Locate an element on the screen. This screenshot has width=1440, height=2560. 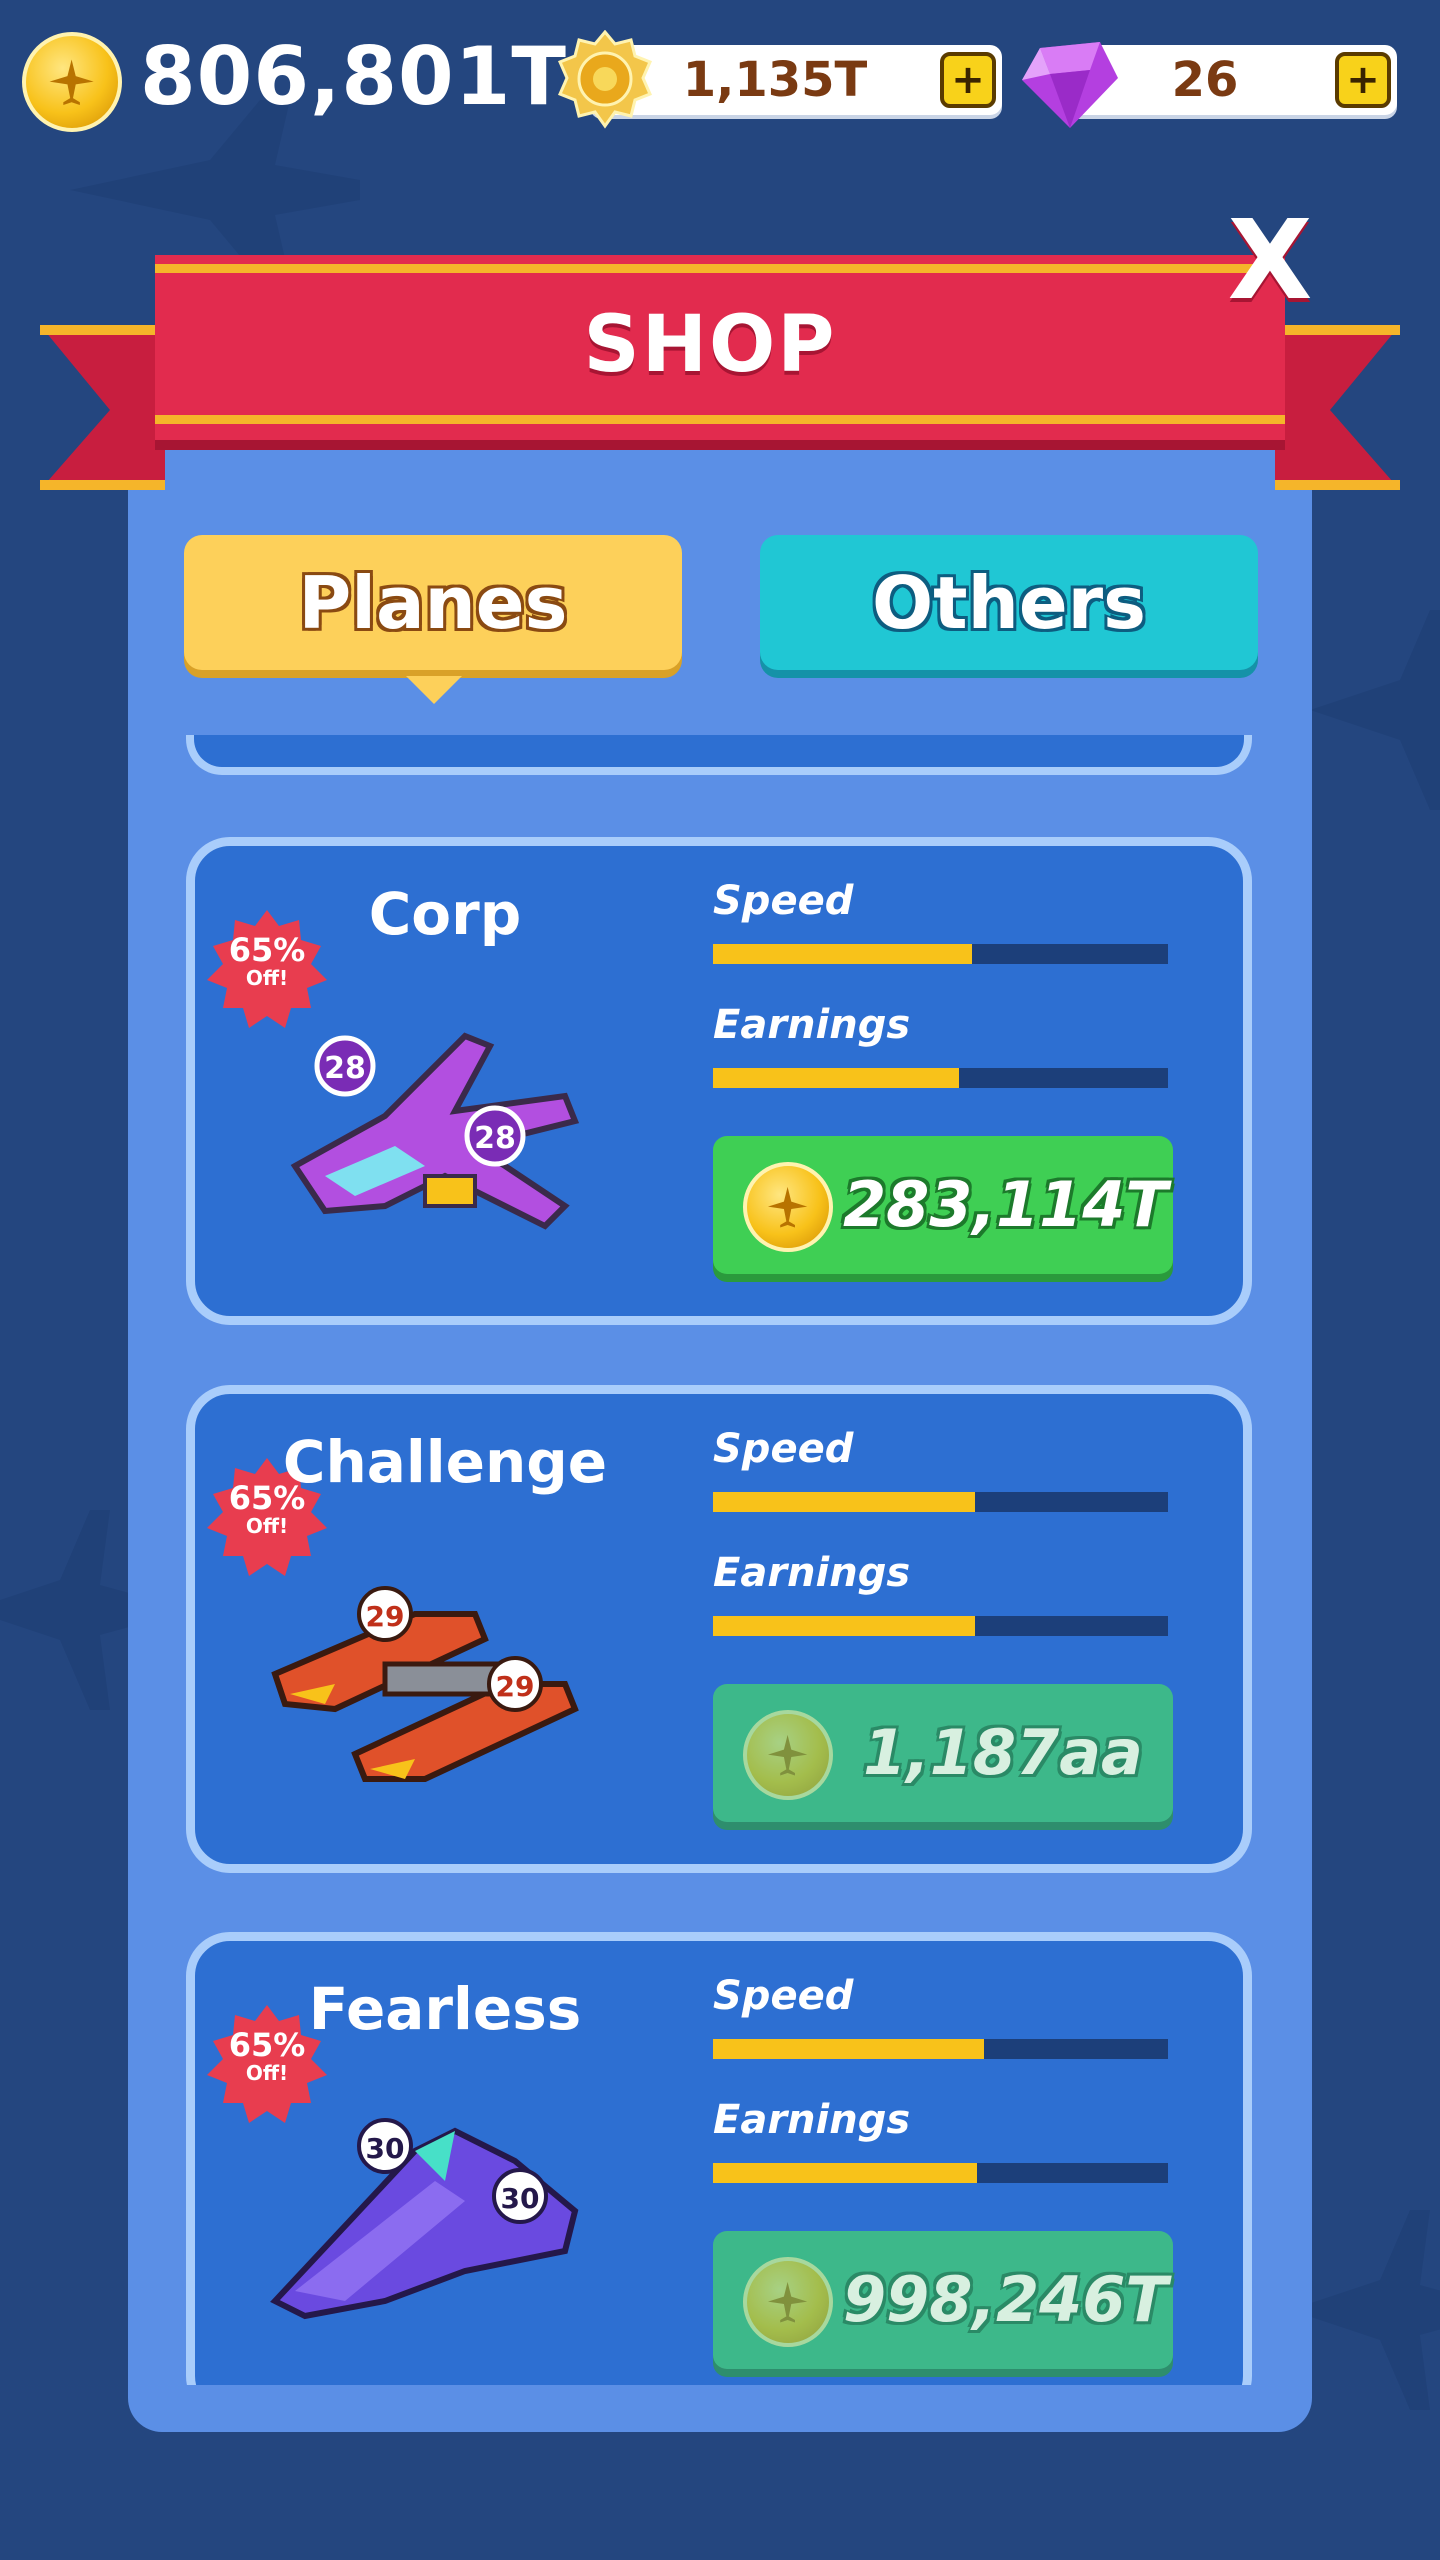
buy-button: 283,114T is located at coordinates (943, 1205).